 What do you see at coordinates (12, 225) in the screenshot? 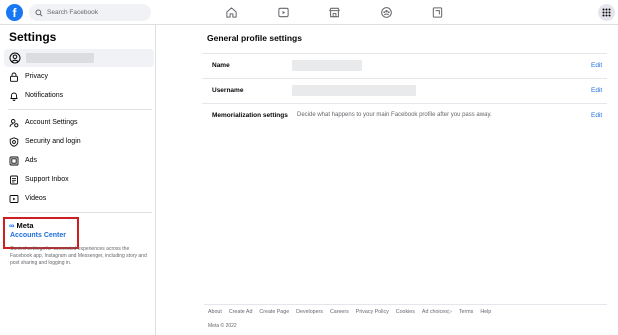
I see `meta-infinity-icon: ∞` at bounding box center [12, 225].